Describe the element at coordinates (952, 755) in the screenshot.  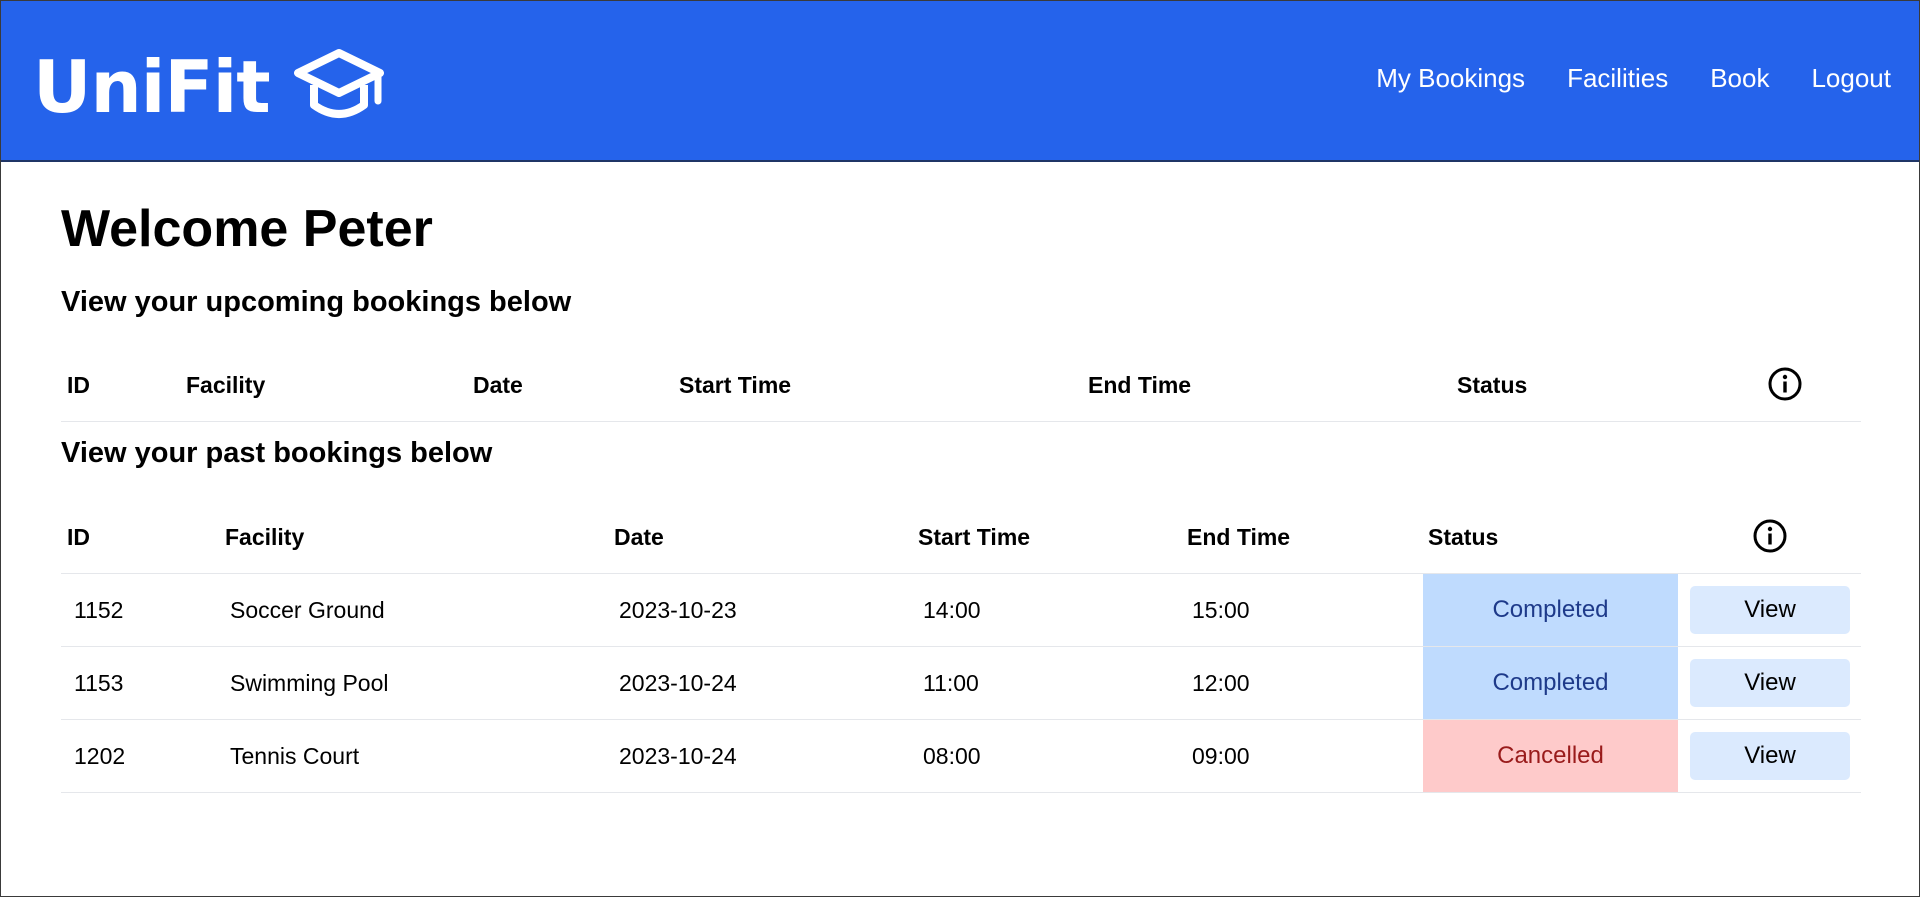
I see `booking-start-time: 08:00` at that location.